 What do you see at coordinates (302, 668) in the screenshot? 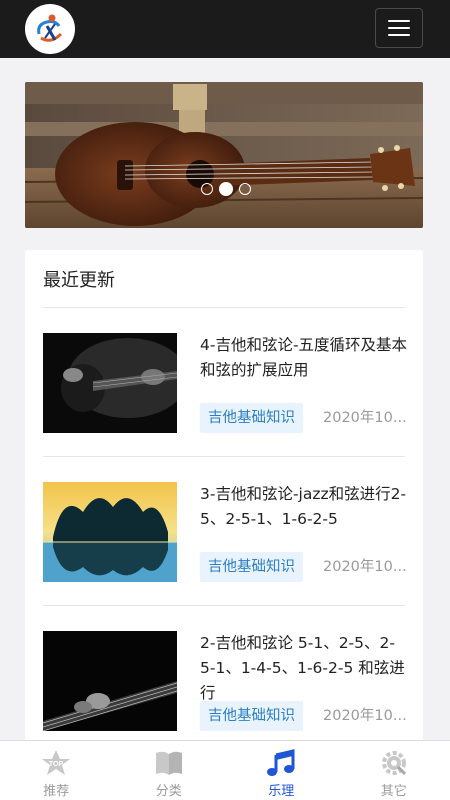
I see `article-title: 2-吉他和弦论 5-1、2-5、2-5-1、1-4-5、1-6-2-5 和弦进行` at bounding box center [302, 668].